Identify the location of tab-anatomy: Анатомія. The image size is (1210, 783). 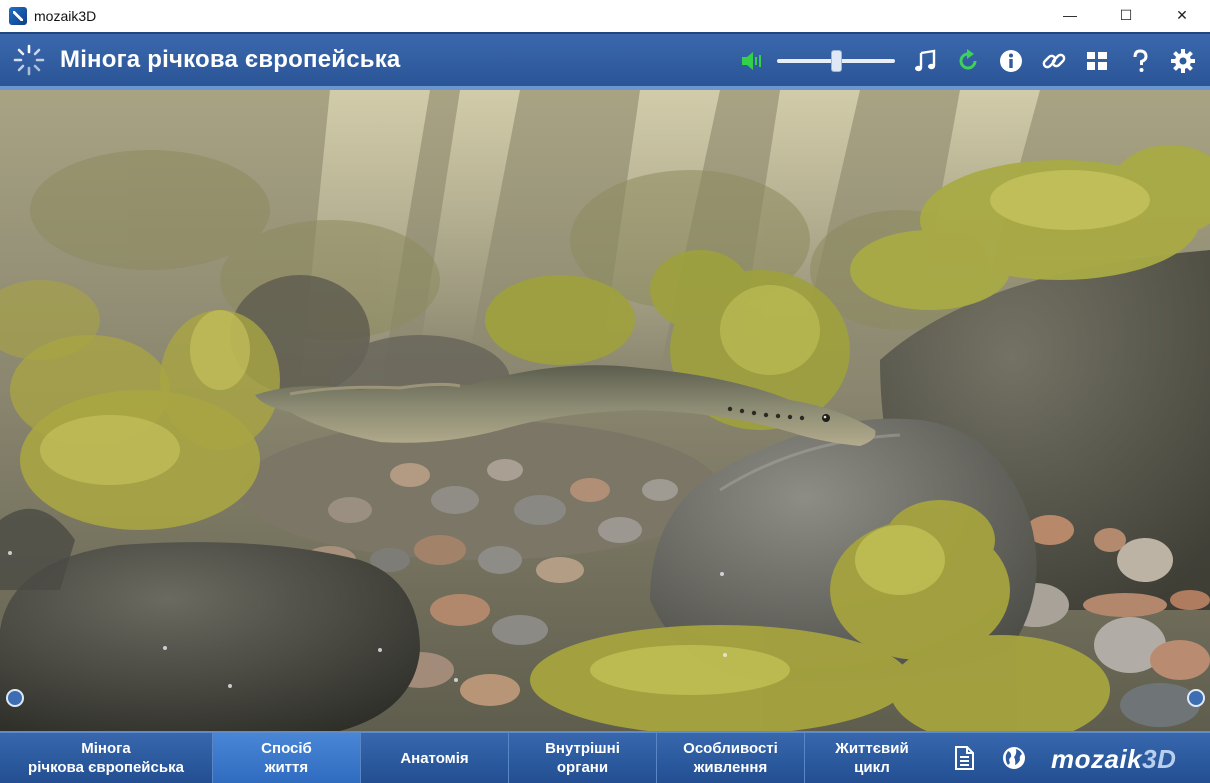
(435, 758).